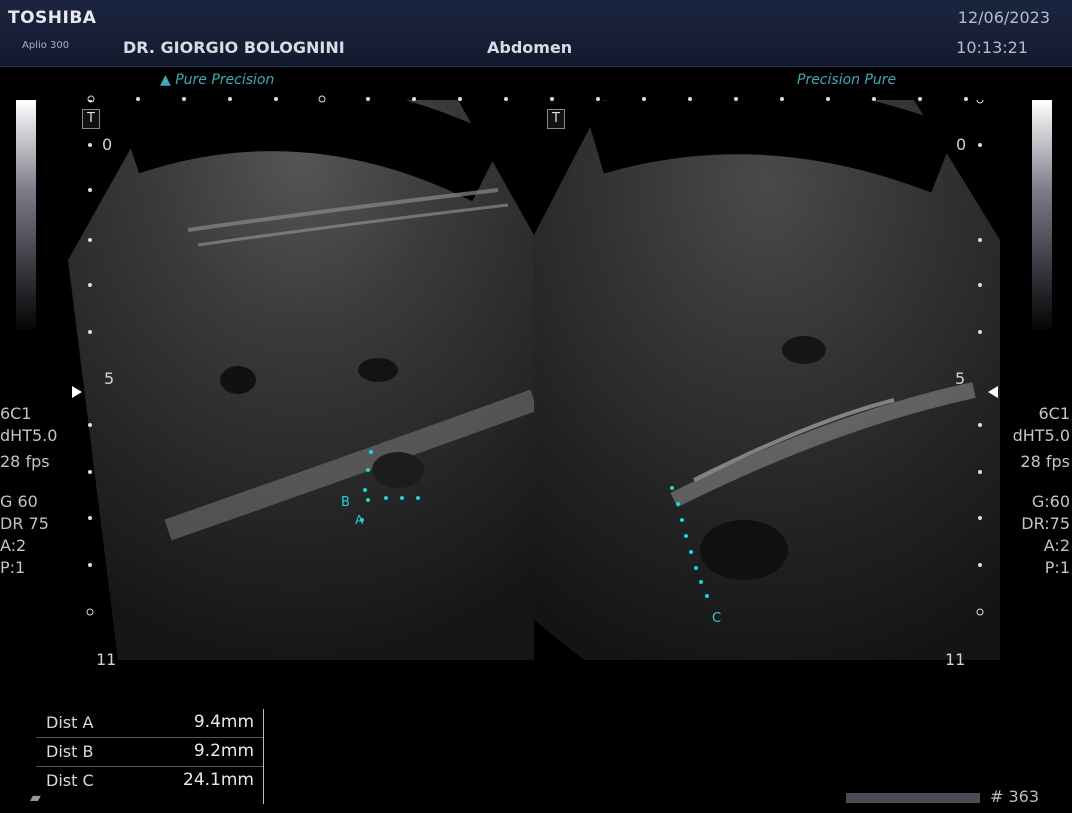 This screenshot has width=1072, height=813. Describe the element at coordinates (223, 751) in the screenshot. I see `measurement-value: 9.2mm` at that location.